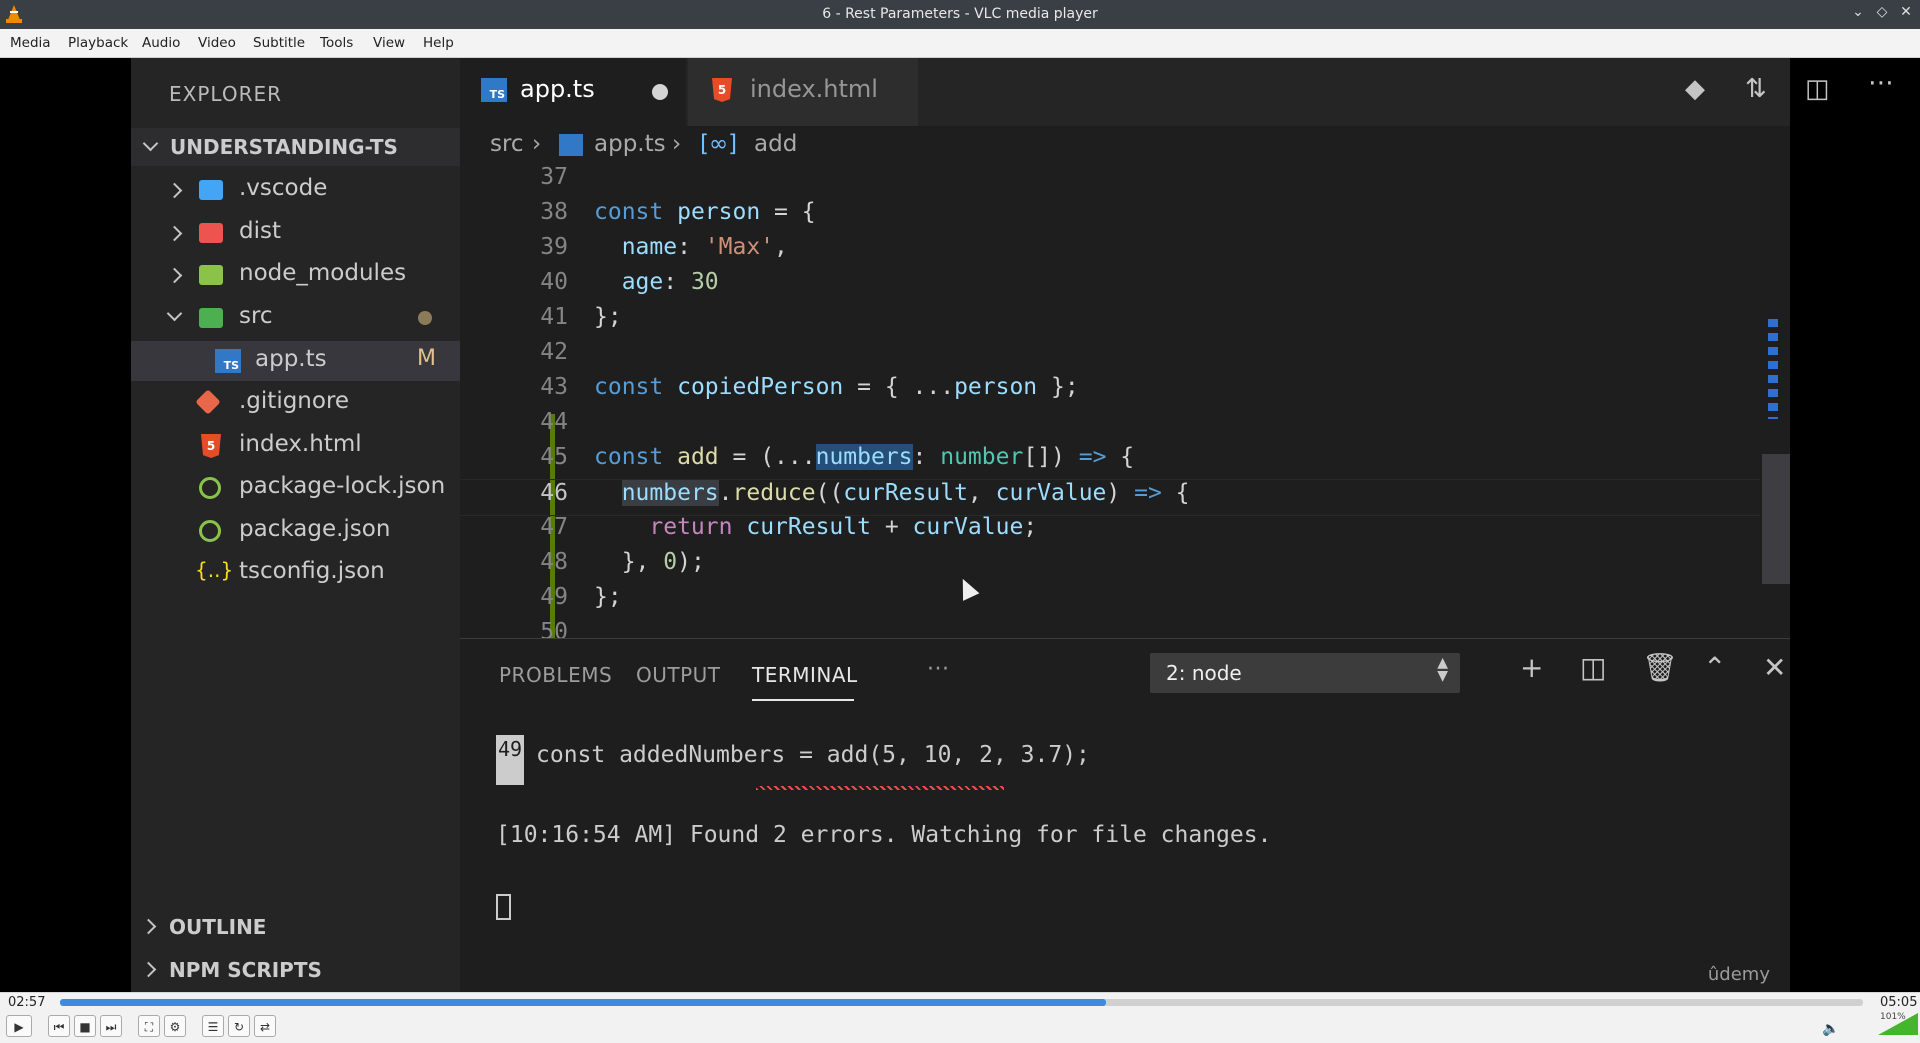  I want to click on terminal-cursor, so click(503, 907).